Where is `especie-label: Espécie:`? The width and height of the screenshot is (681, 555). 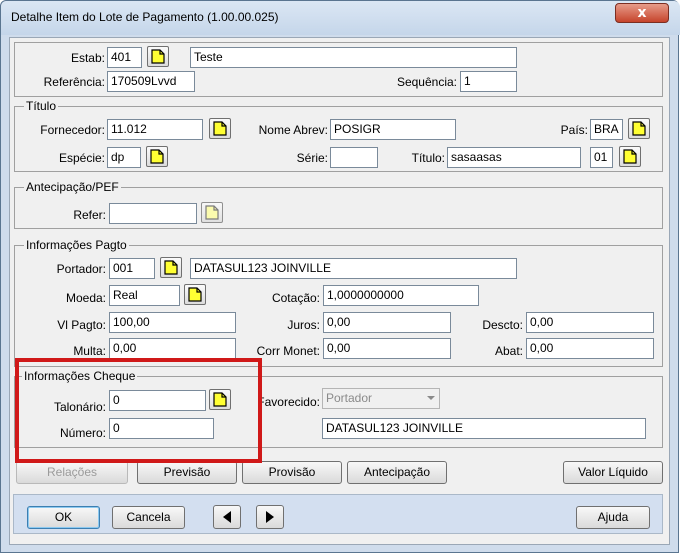 especie-label: Espécie: is located at coordinates (81, 158).